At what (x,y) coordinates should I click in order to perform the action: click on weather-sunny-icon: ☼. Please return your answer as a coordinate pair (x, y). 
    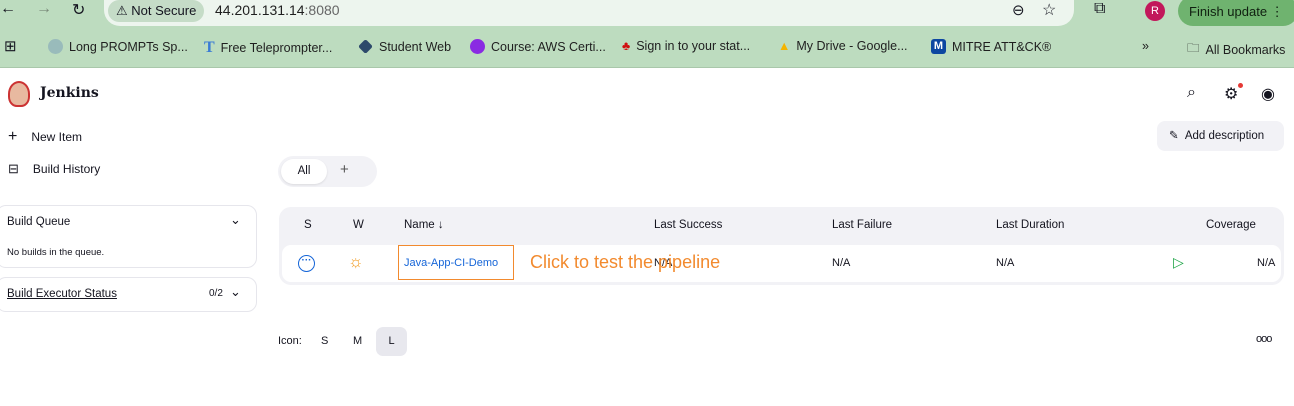
    Looking at the image, I should click on (356, 261).